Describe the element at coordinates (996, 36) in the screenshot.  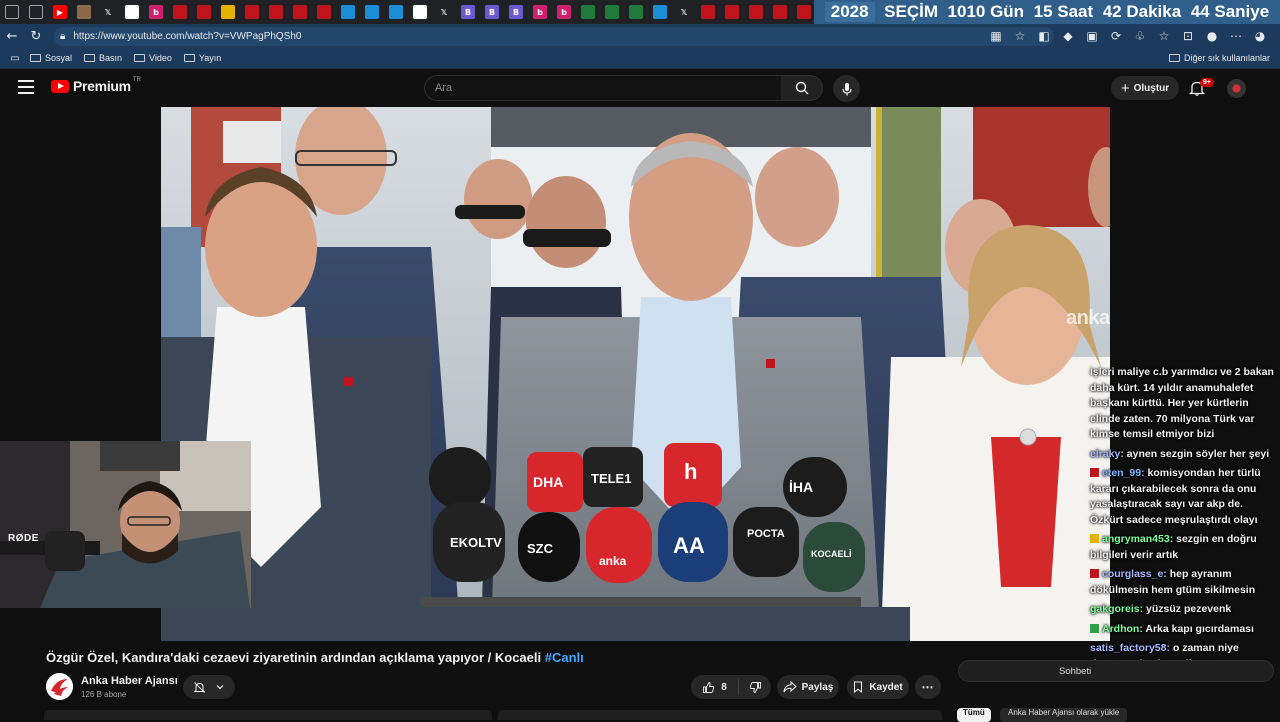
I see `reader-icon: ▦` at that location.